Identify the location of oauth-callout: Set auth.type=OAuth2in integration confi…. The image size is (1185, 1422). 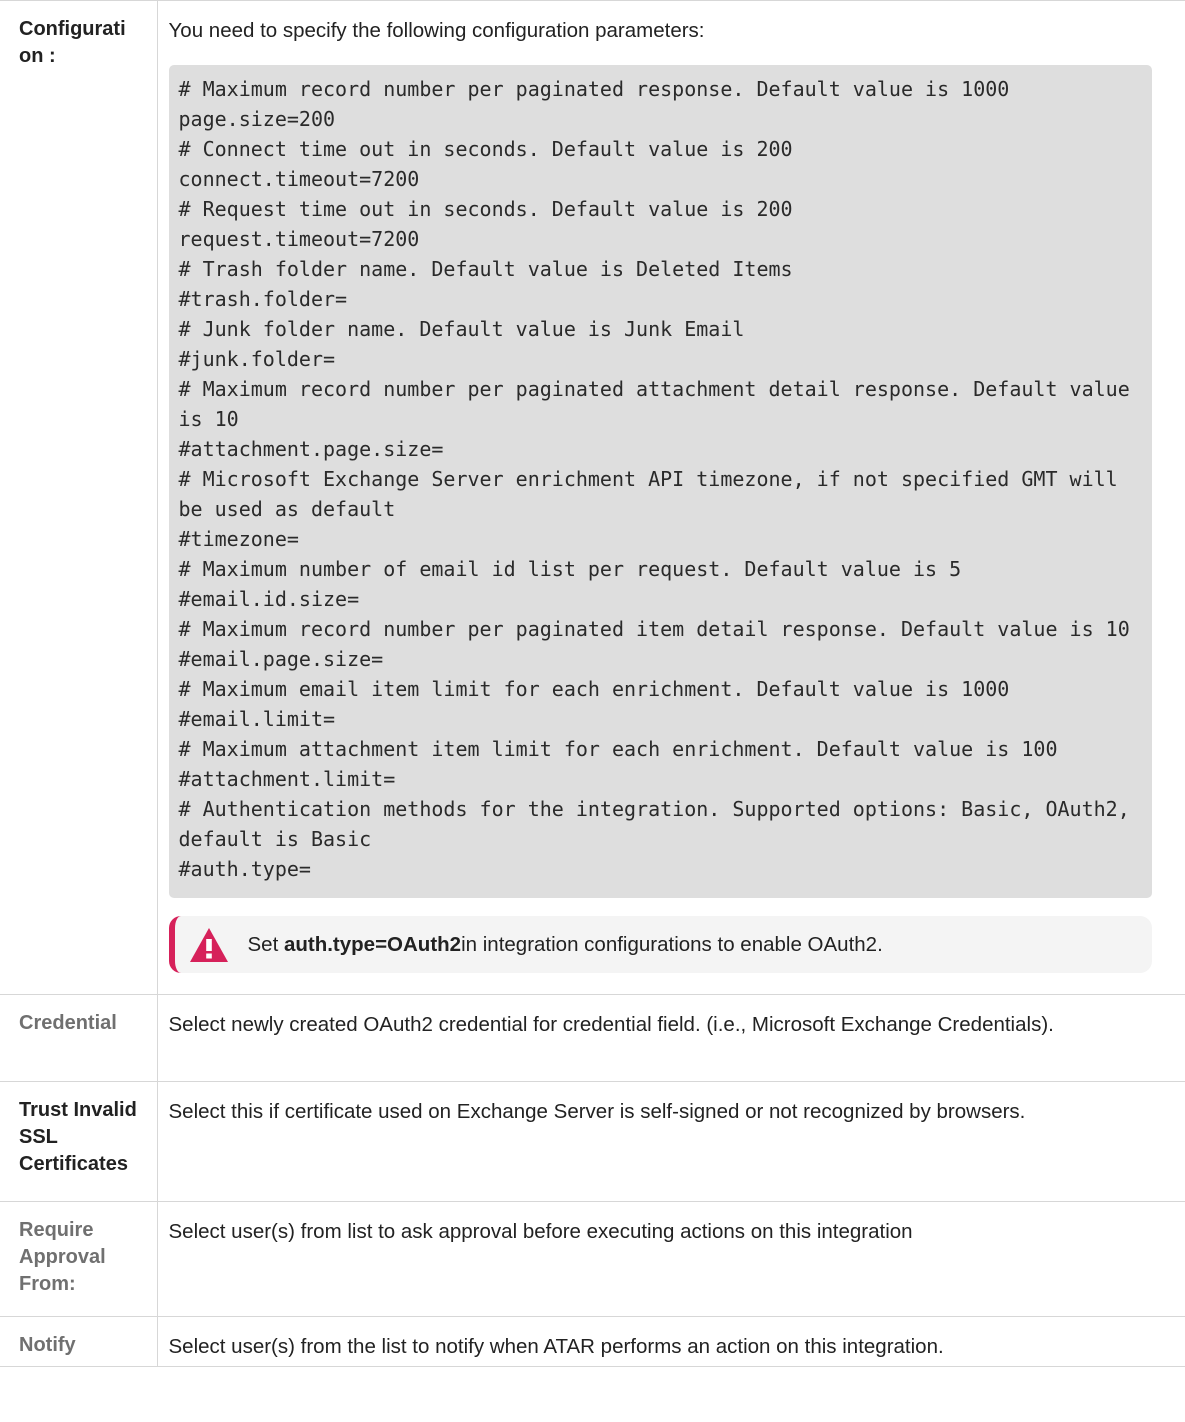
(660, 944).